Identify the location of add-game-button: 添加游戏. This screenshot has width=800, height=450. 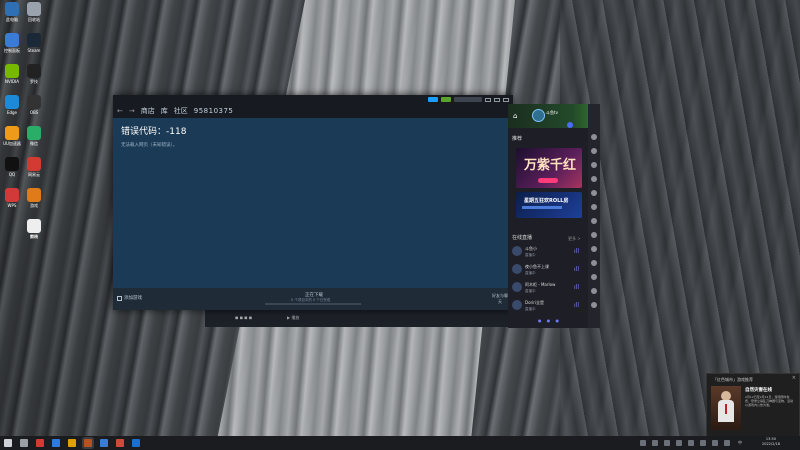
(129, 298).